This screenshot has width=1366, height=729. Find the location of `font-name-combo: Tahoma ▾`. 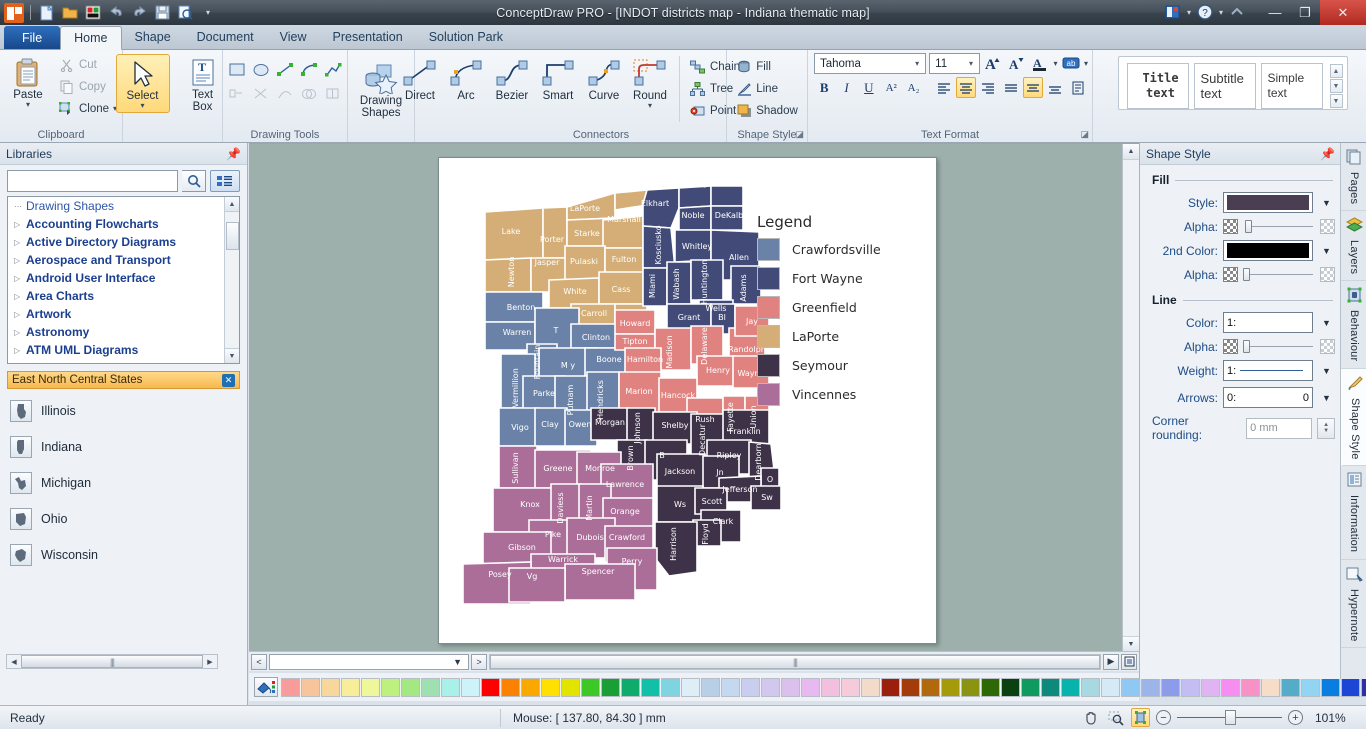

font-name-combo: Tahoma ▾ is located at coordinates (870, 63).